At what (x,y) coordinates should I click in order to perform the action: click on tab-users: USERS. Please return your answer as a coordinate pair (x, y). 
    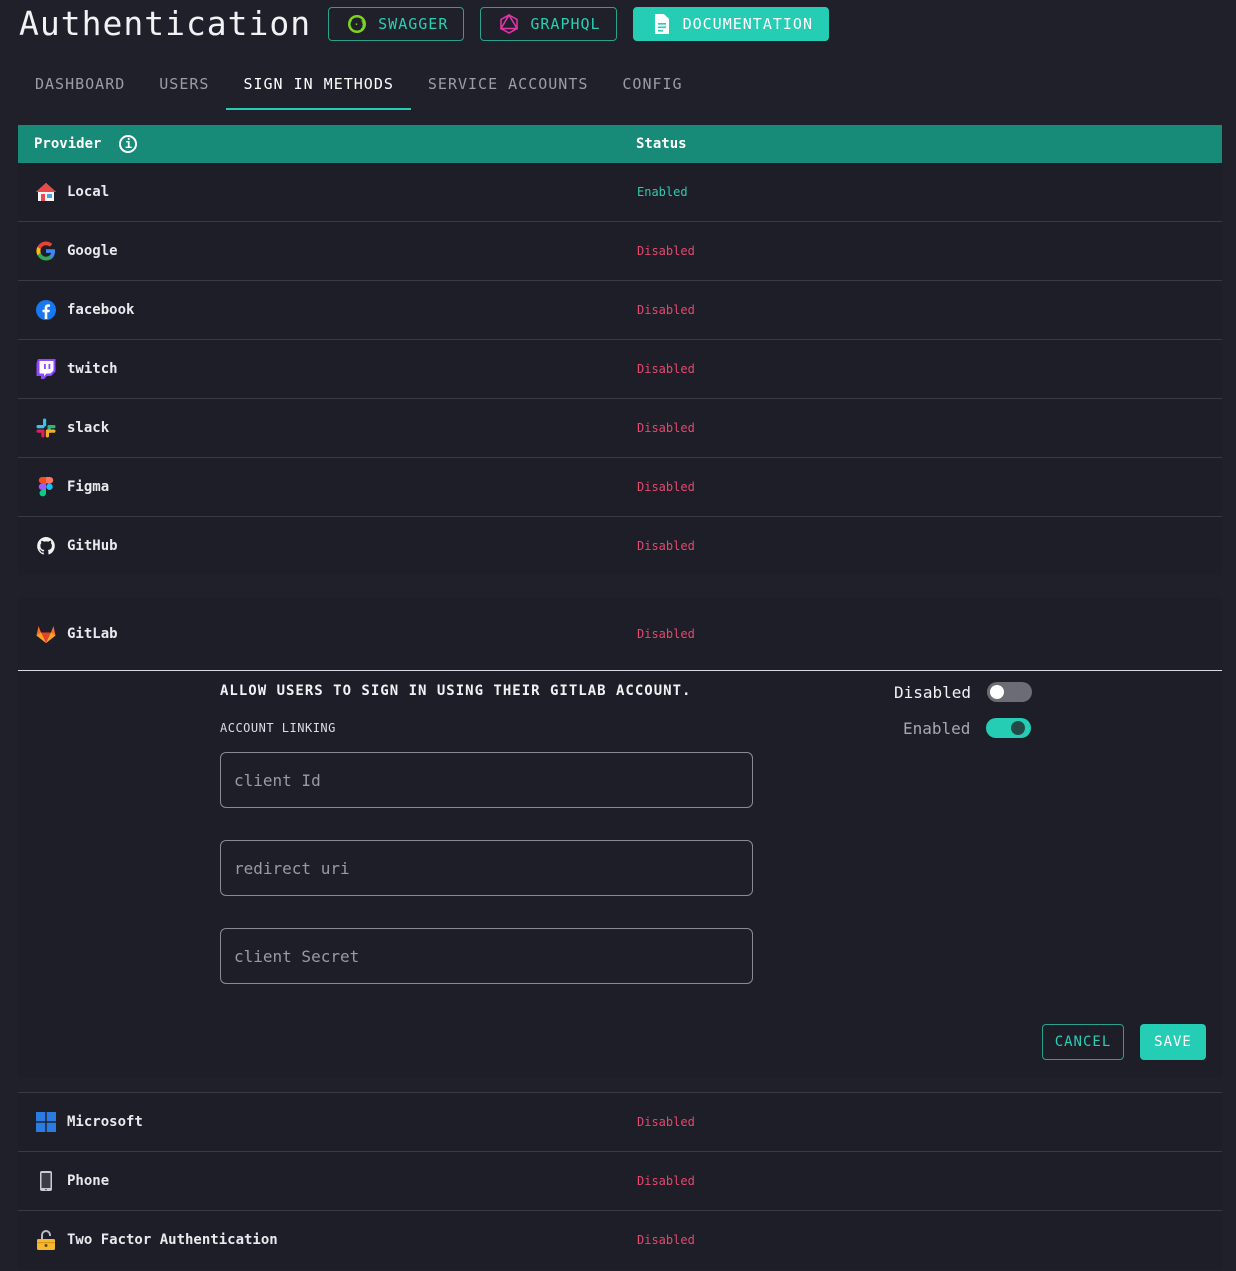
    Looking at the image, I should click on (184, 85).